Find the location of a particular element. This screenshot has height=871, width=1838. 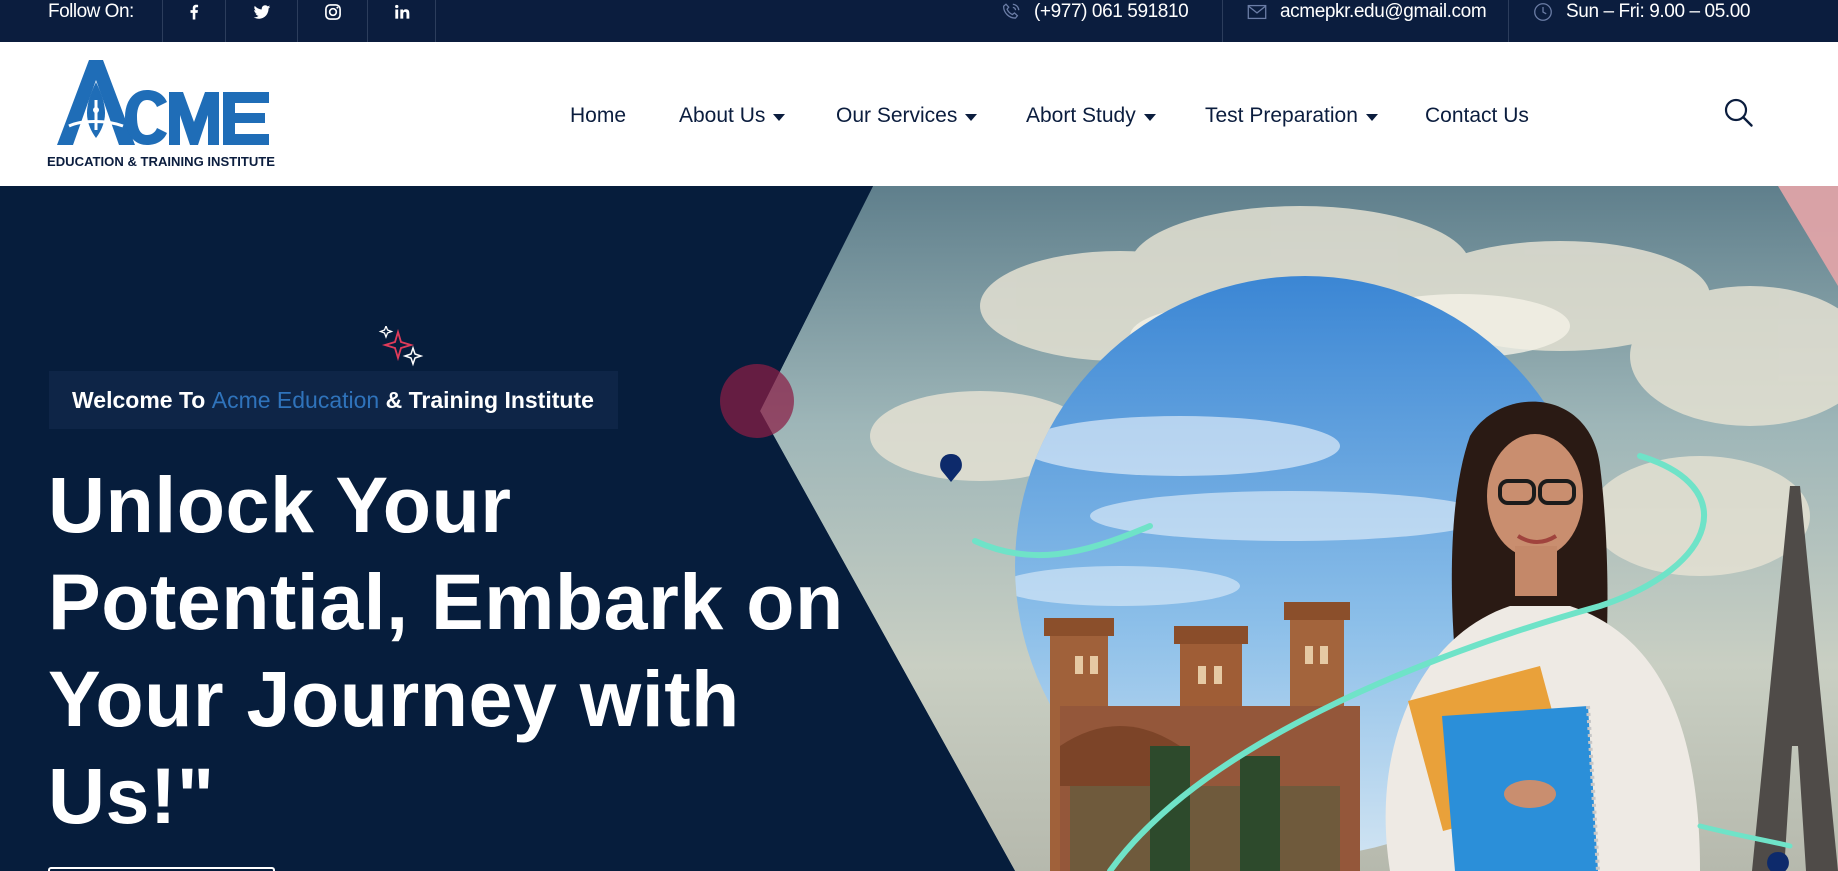

nav-contact-us-label: Contact Us is located at coordinates (1477, 115).